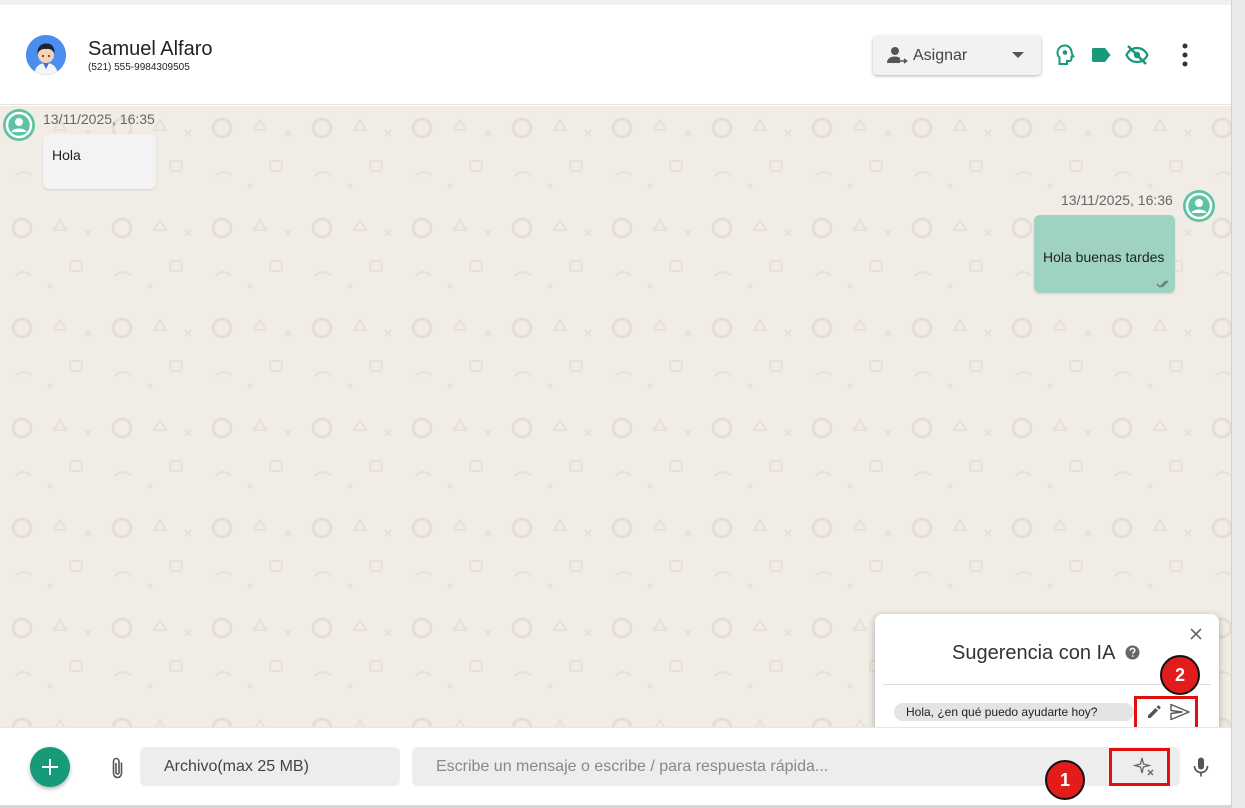 The width and height of the screenshot is (1245, 808). I want to click on message-timestamp: 13/11/2025, 16:36, so click(1117, 200).